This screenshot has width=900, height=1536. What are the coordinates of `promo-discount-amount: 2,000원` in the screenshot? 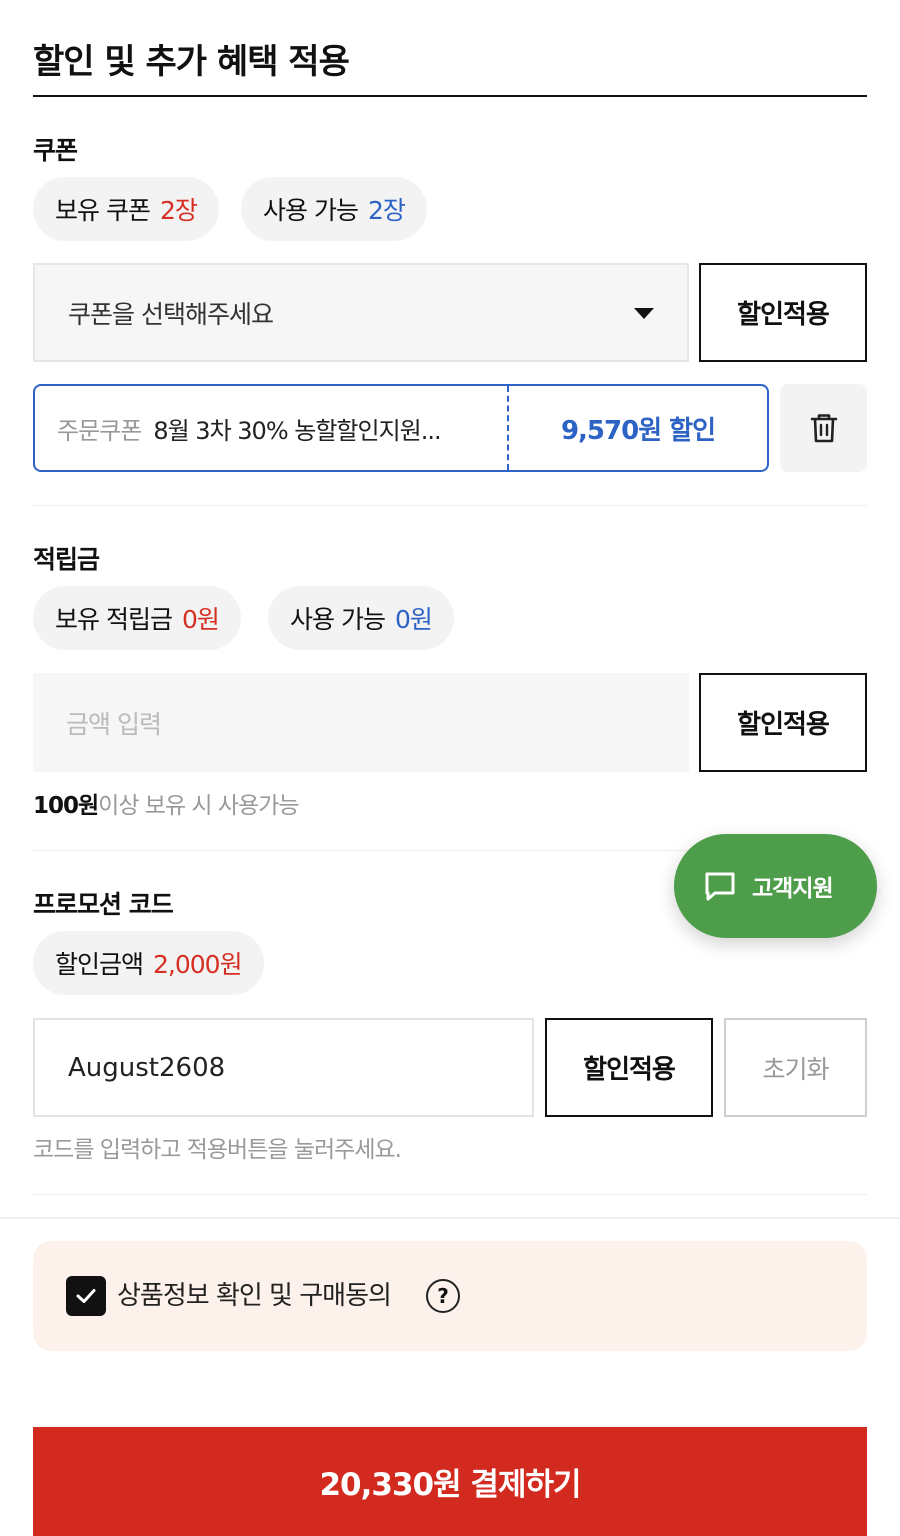 It's located at (198, 964).